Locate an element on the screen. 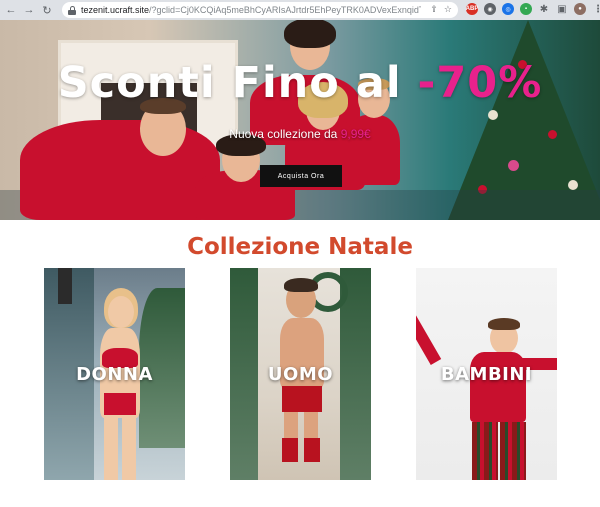 Image resolution: width=600 pixels, height=507 pixels. hero-subtitle-text: Nuova collezione da is located at coordinates (285, 134).